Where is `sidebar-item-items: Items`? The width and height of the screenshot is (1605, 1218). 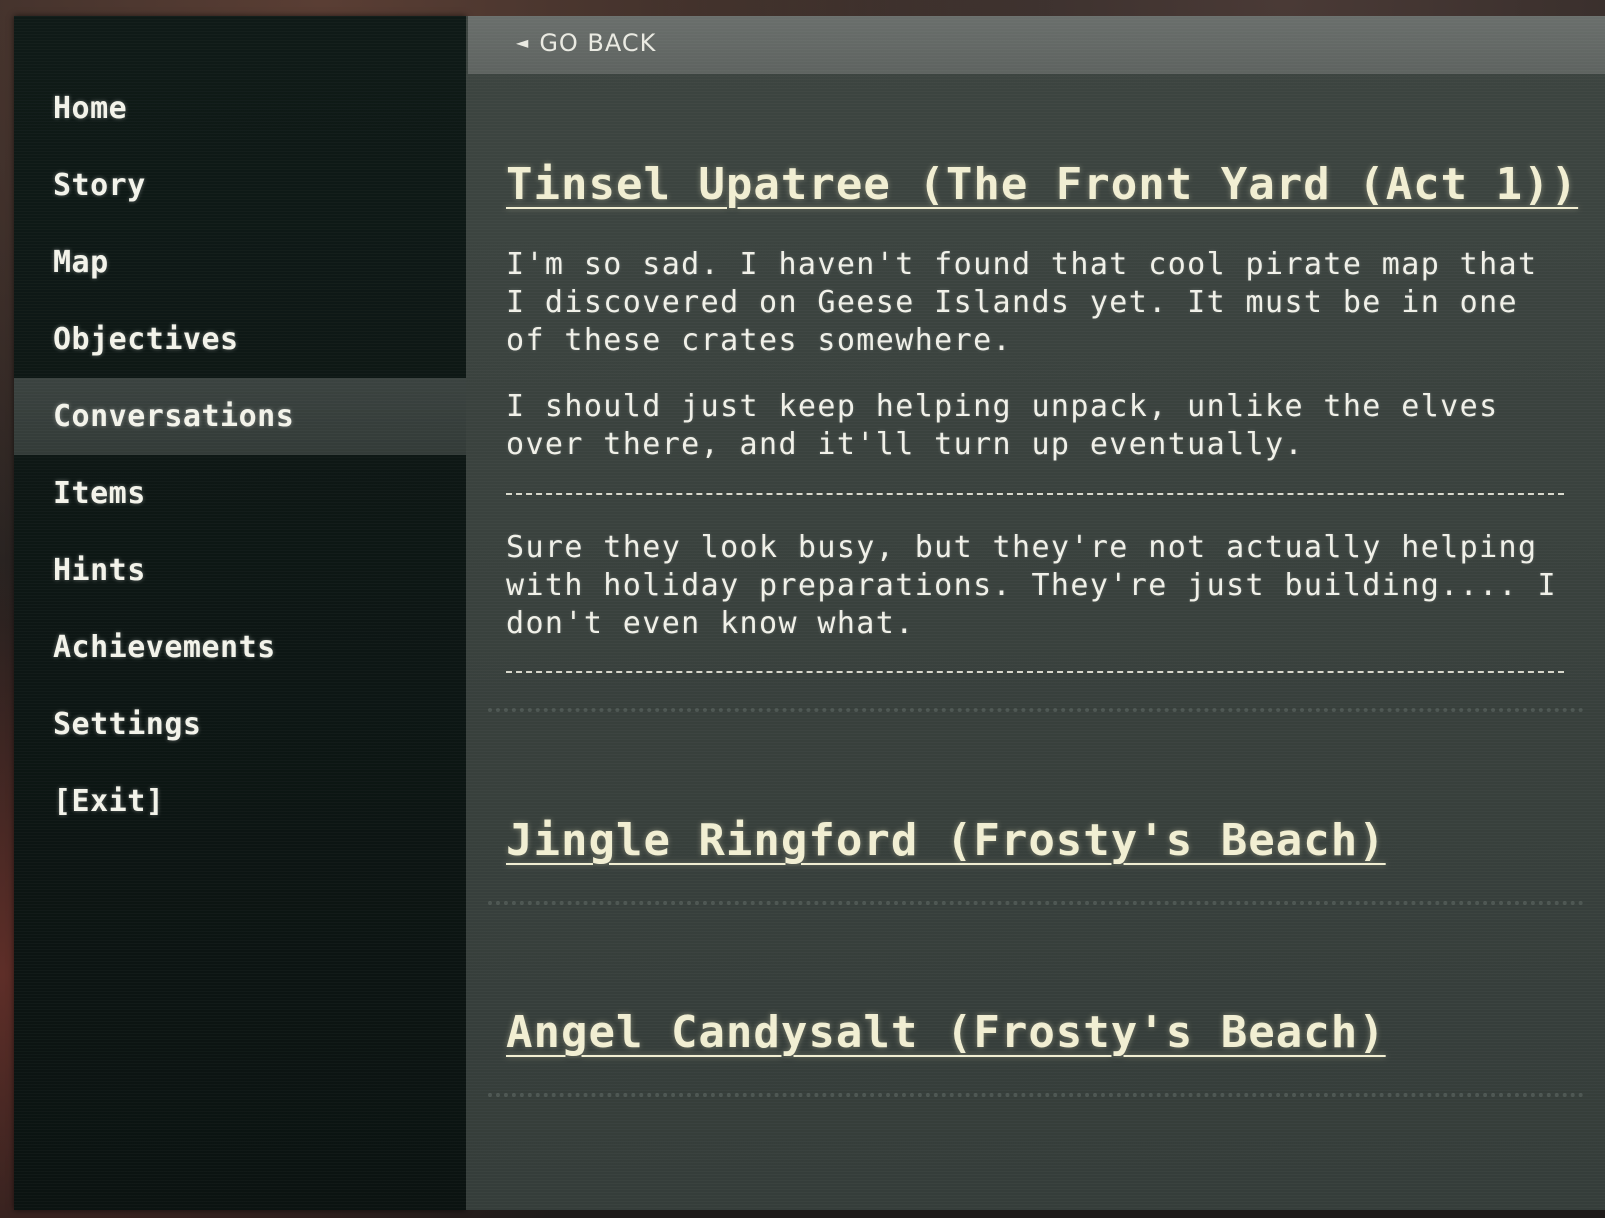
sidebar-item-items: Items is located at coordinates (240, 493).